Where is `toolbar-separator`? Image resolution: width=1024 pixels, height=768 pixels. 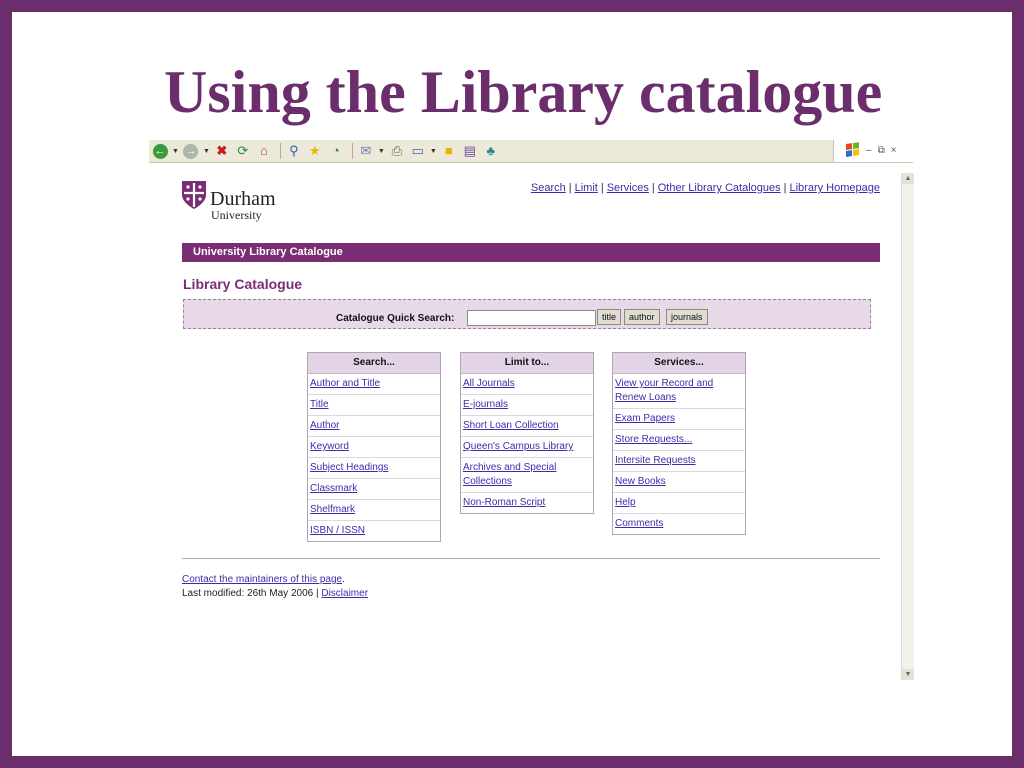 toolbar-separator is located at coordinates (280, 151).